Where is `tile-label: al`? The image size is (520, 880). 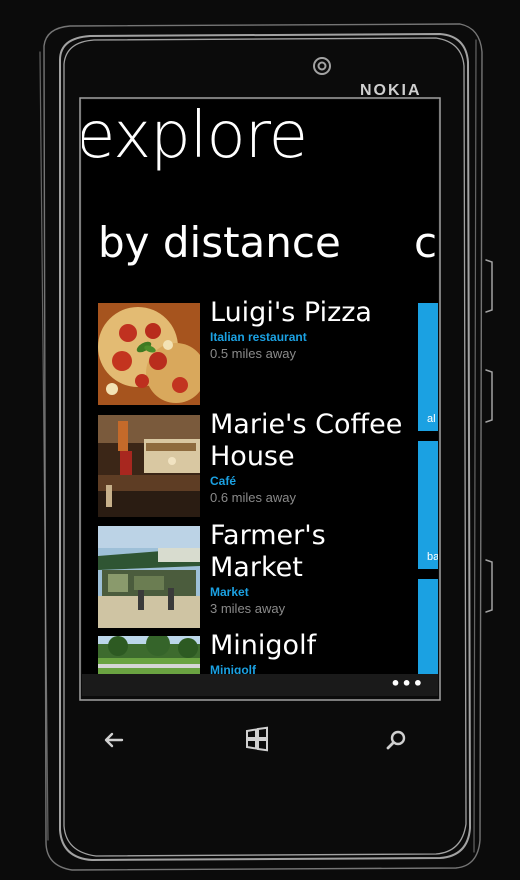
tile-label: al is located at coordinates (431, 419).